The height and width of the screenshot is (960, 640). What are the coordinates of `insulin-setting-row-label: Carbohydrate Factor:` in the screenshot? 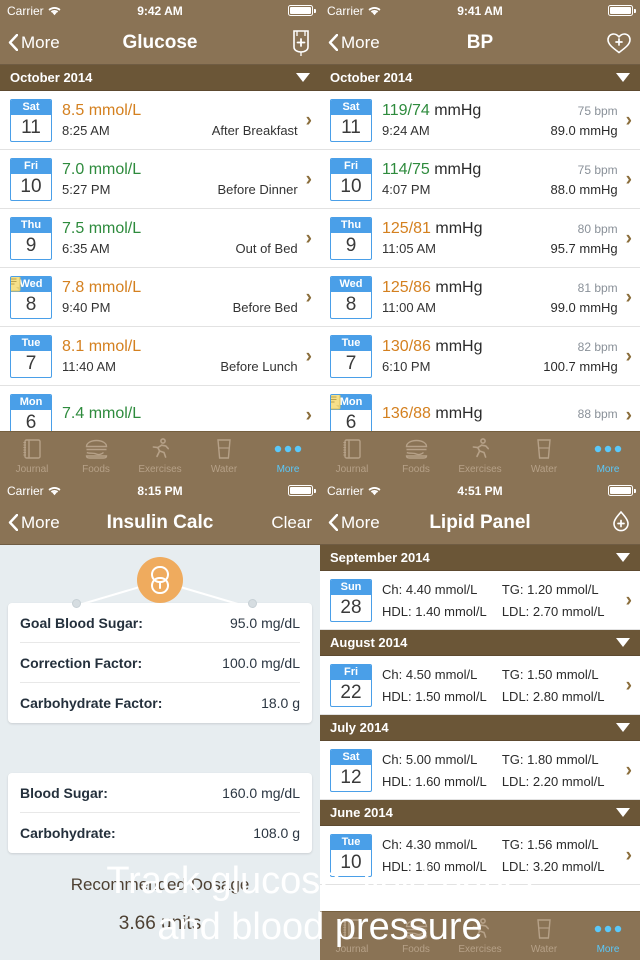 It's located at (91, 703).